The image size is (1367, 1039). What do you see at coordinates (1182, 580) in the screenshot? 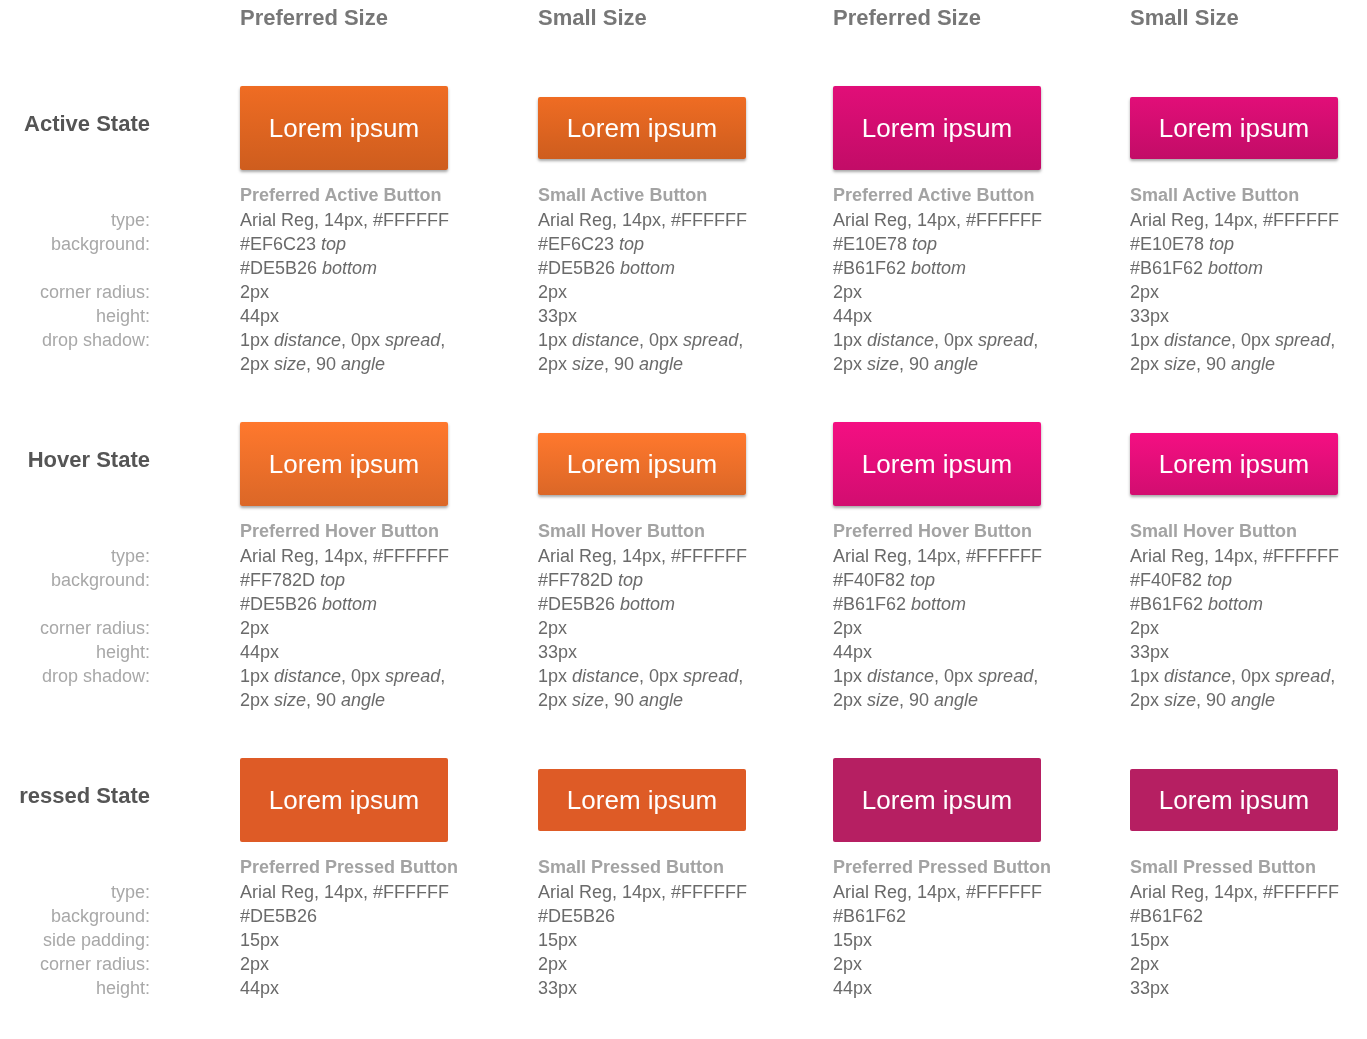
I see `spec-text: #F40F82 top` at bounding box center [1182, 580].